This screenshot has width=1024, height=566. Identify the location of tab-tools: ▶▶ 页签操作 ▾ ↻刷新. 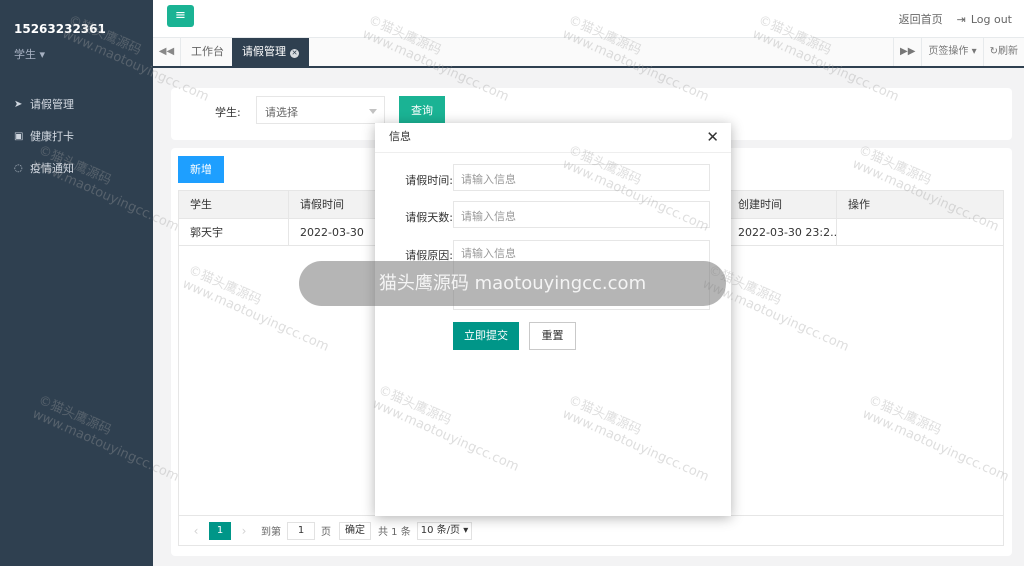
(958, 52).